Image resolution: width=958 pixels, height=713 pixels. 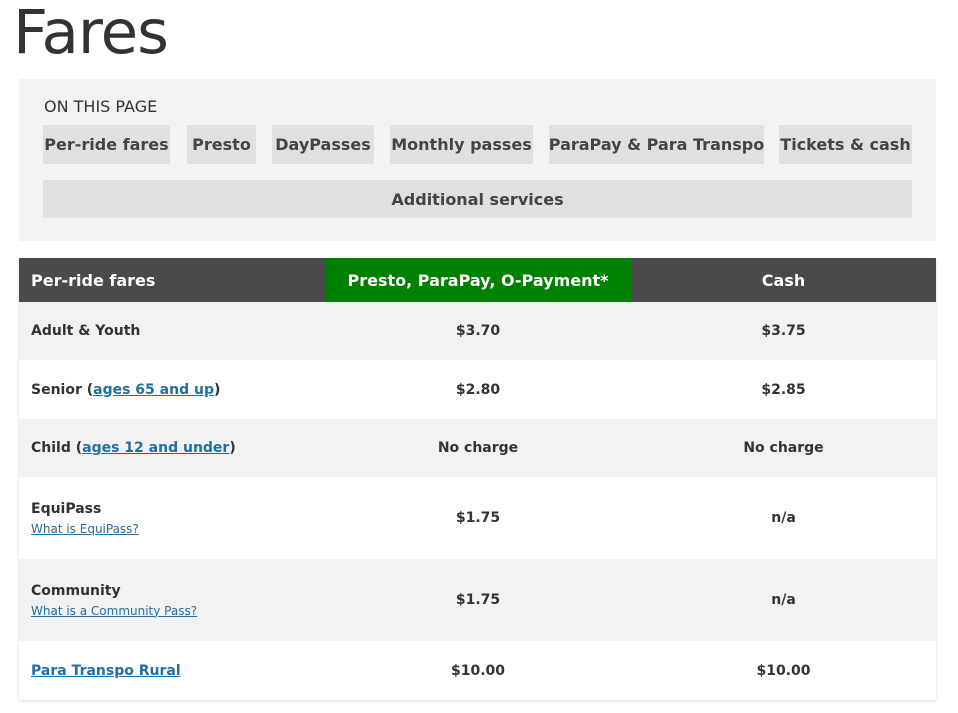 I want to click on table-row: Para Transpo Rural $10.00 $10.00, so click(x=477, y=670).